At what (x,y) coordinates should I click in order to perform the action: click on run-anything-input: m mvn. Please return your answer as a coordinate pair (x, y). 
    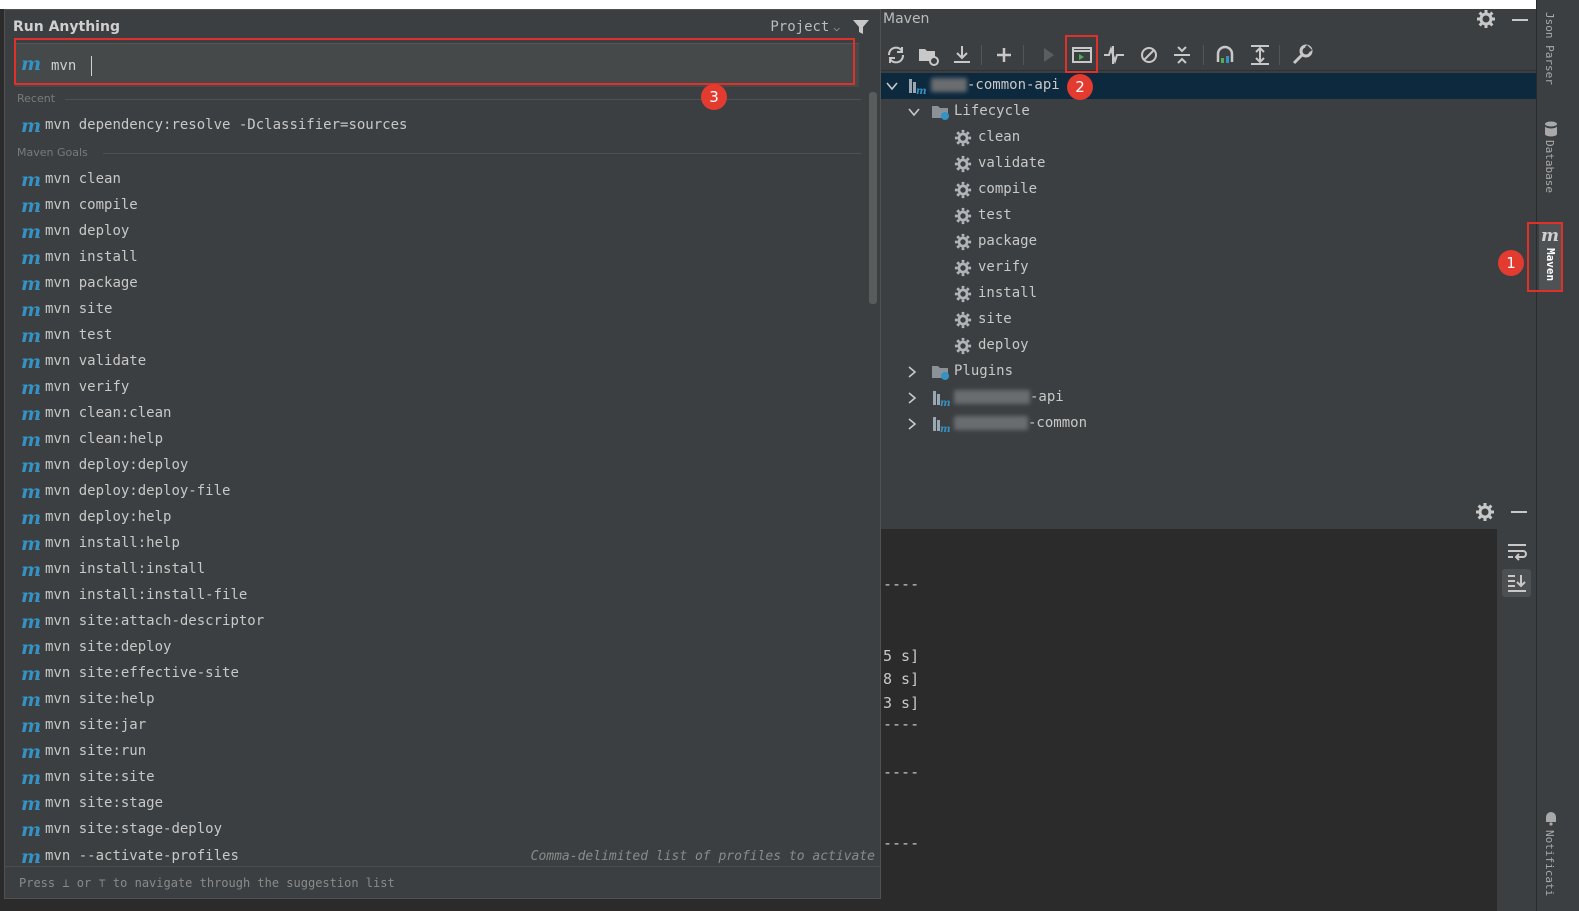
    Looking at the image, I should click on (437, 65).